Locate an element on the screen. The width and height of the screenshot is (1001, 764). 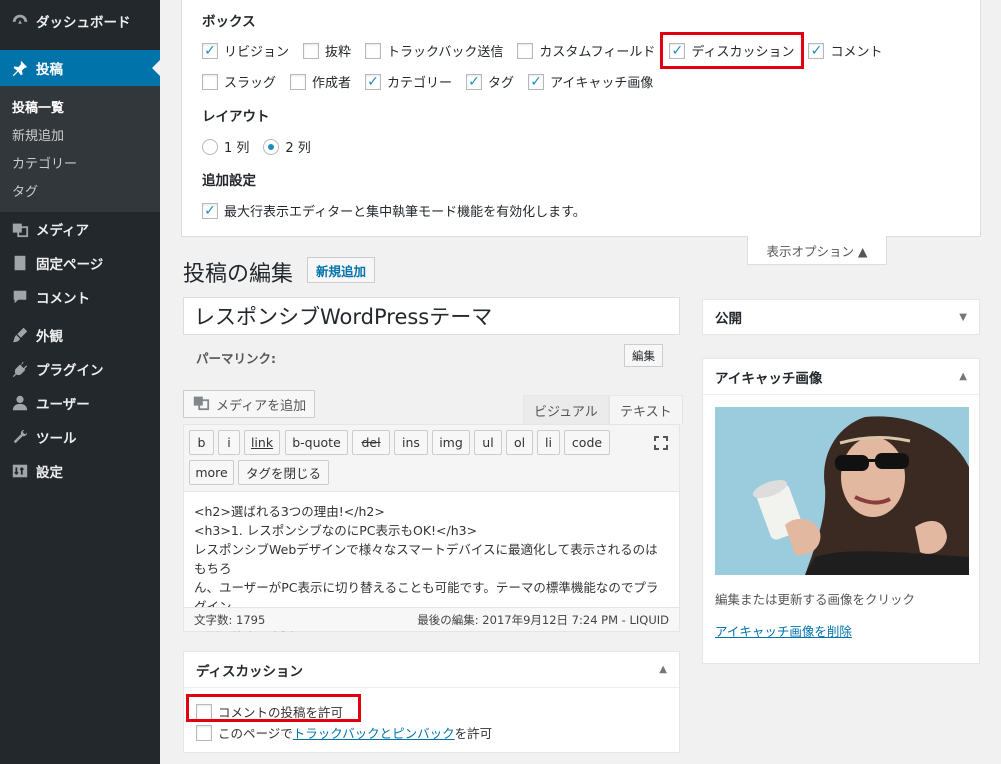
checkbox-tags-box: ✓ is located at coordinates (474, 81).